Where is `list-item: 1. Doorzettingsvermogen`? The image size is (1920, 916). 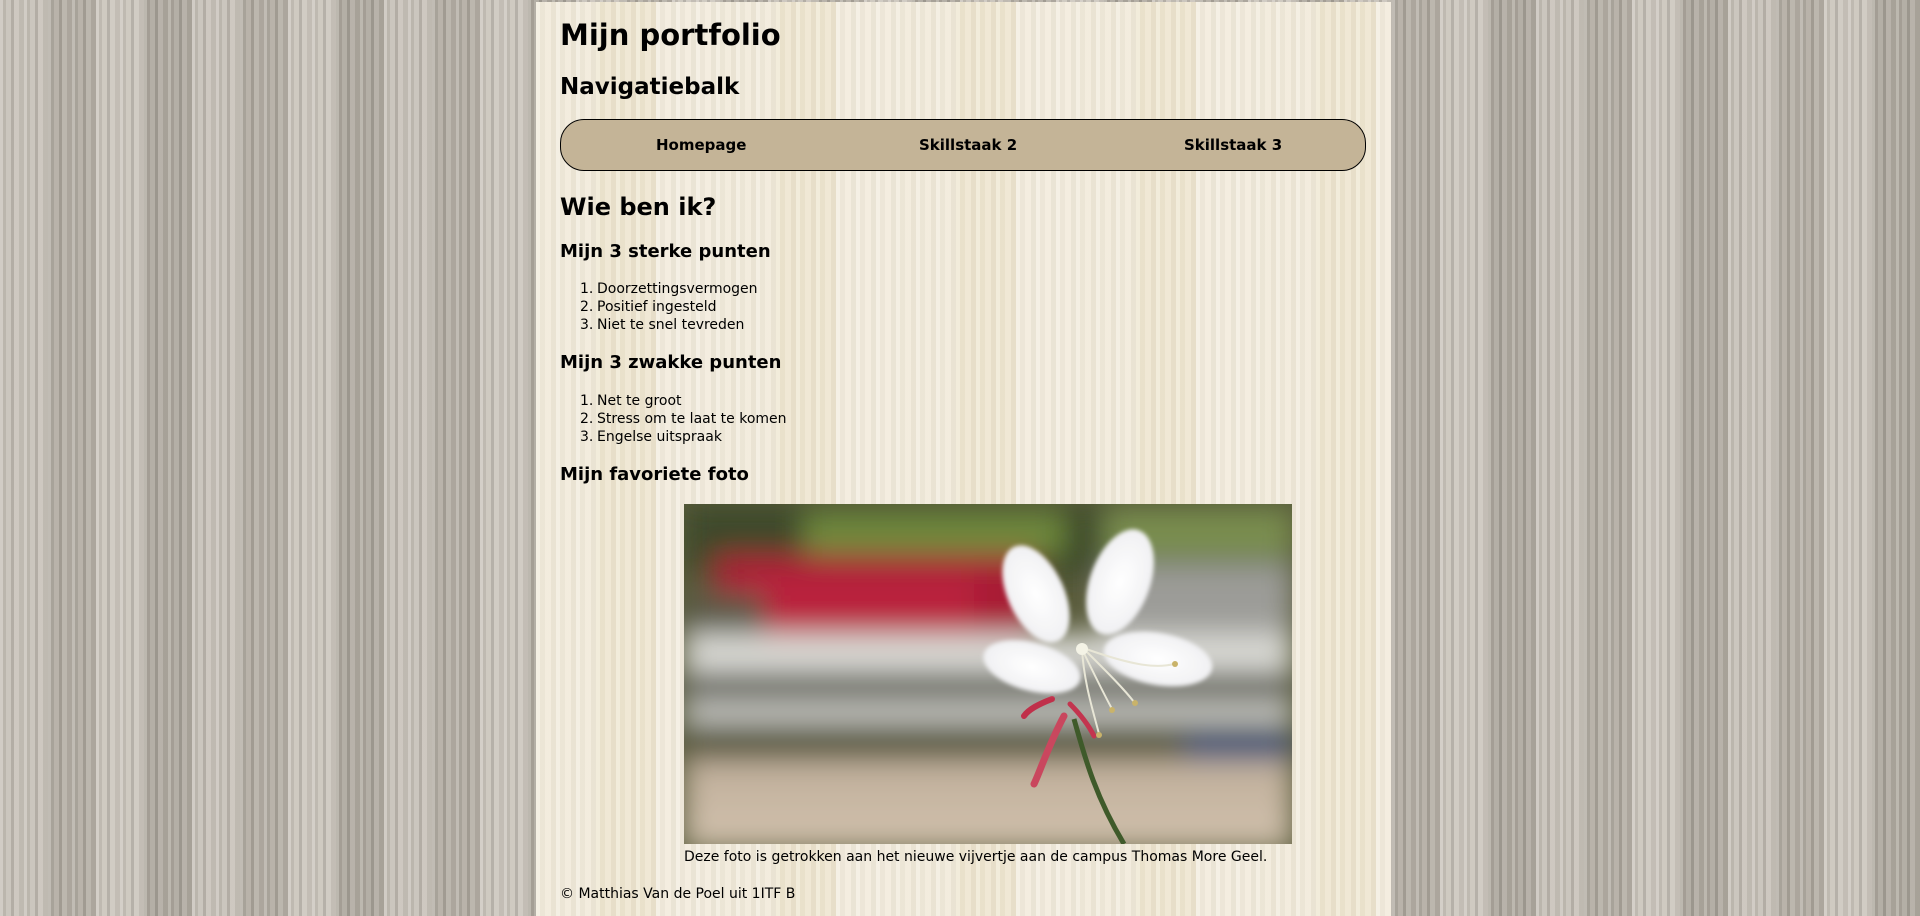
list-item: 1. Doorzettingsvermogen is located at coordinates (669, 289).